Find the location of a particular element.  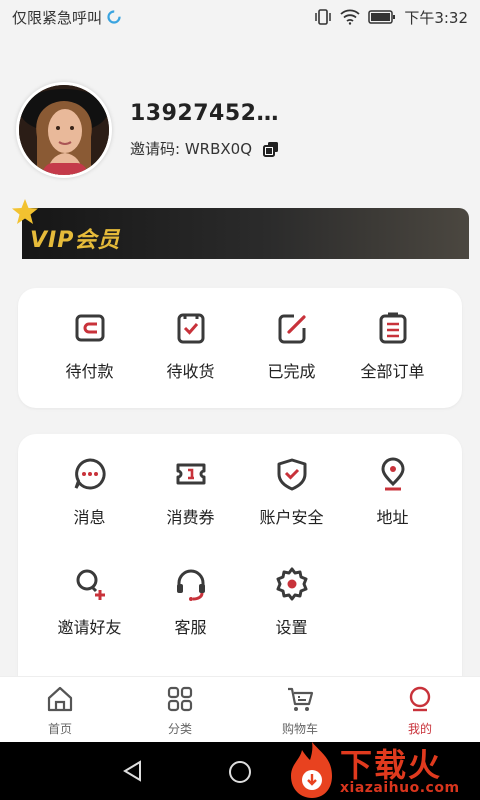

back-icon is located at coordinates (133, 771).